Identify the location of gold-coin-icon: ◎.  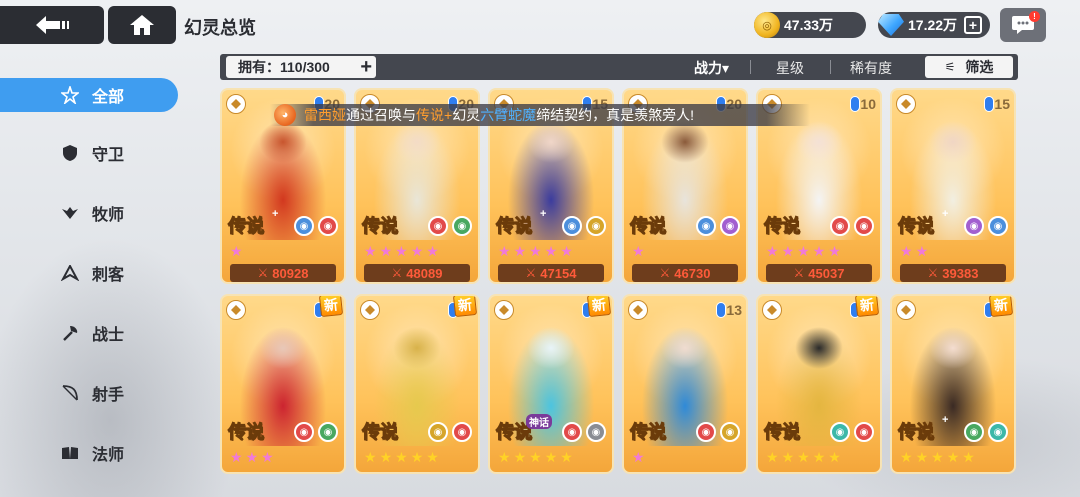
(767, 25).